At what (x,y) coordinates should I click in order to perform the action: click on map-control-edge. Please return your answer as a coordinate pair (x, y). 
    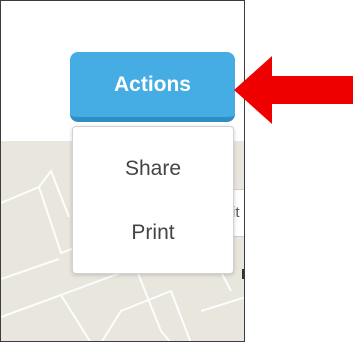
    Looking at the image, I should click on (243, 274).